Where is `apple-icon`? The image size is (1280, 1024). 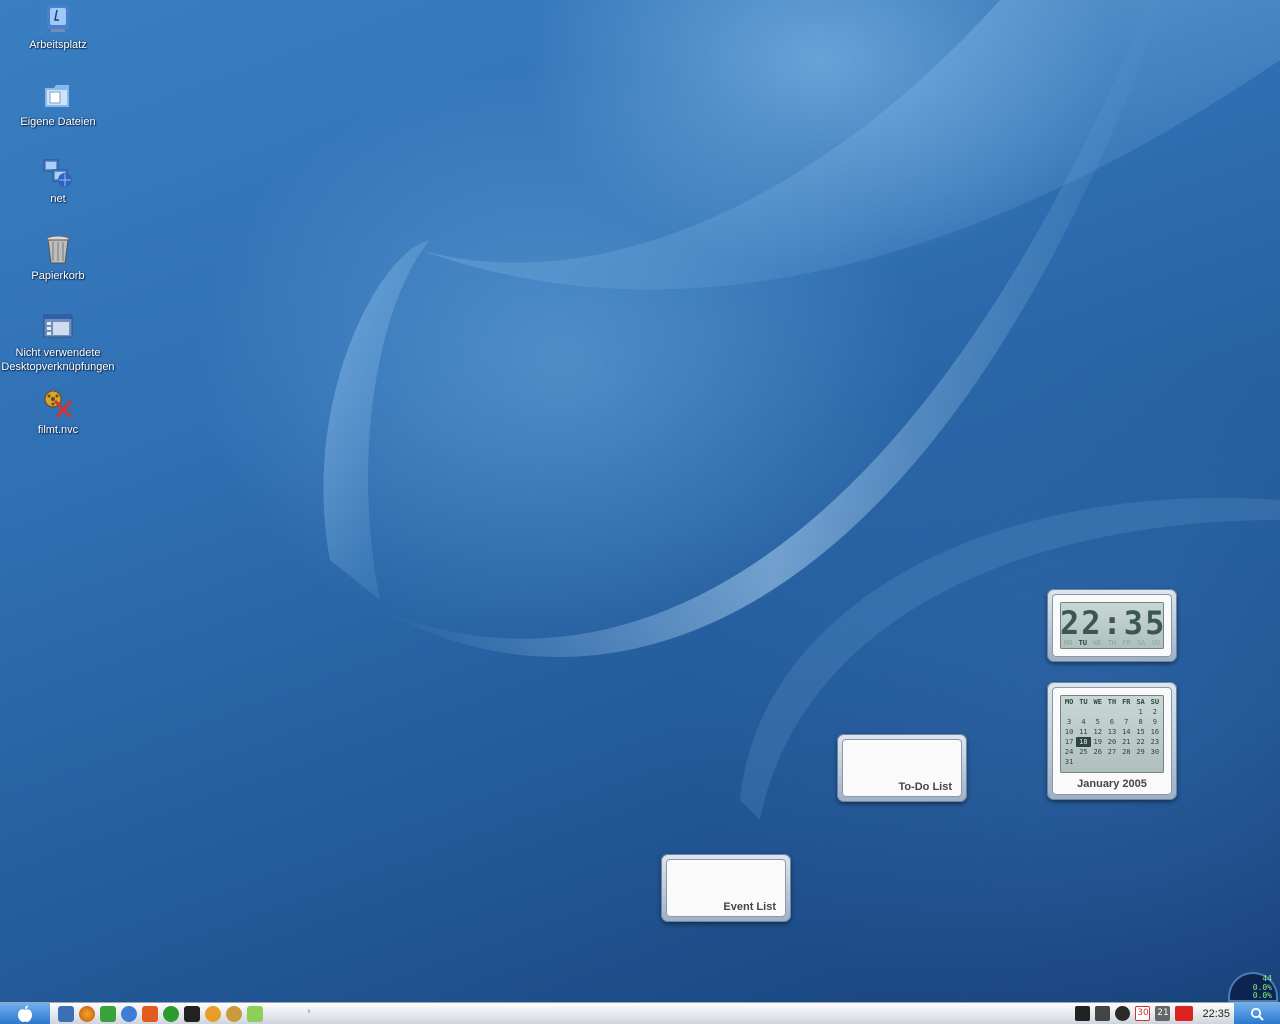
apple-icon is located at coordinates (25, 1013).